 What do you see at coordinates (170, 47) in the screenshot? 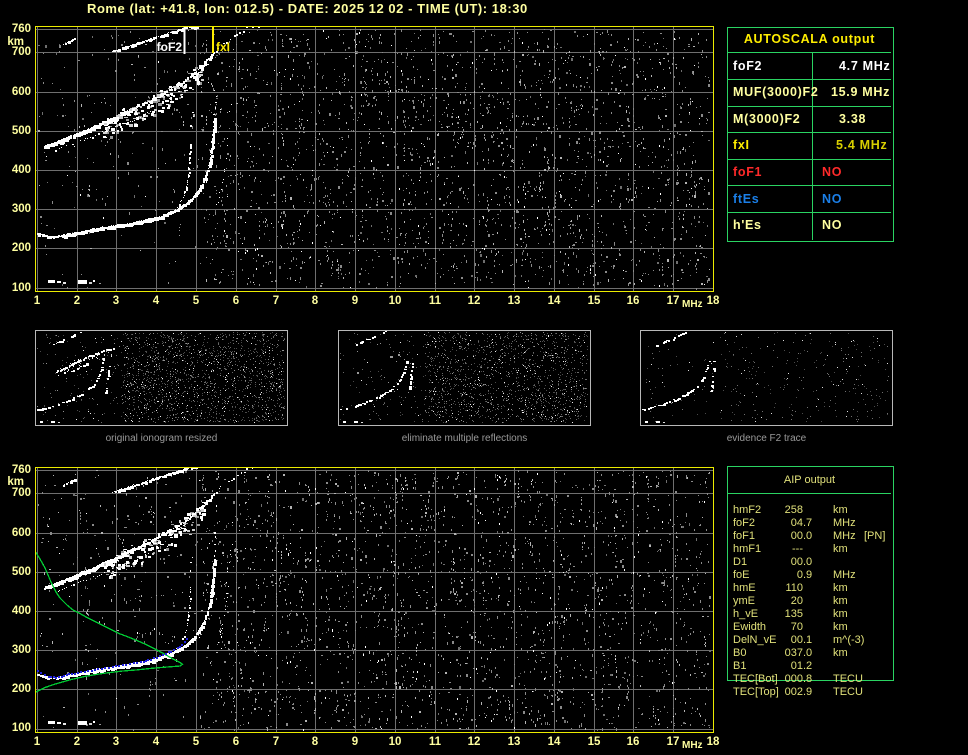
I see `svg-text: foF2` at bounding box center [170, 47].